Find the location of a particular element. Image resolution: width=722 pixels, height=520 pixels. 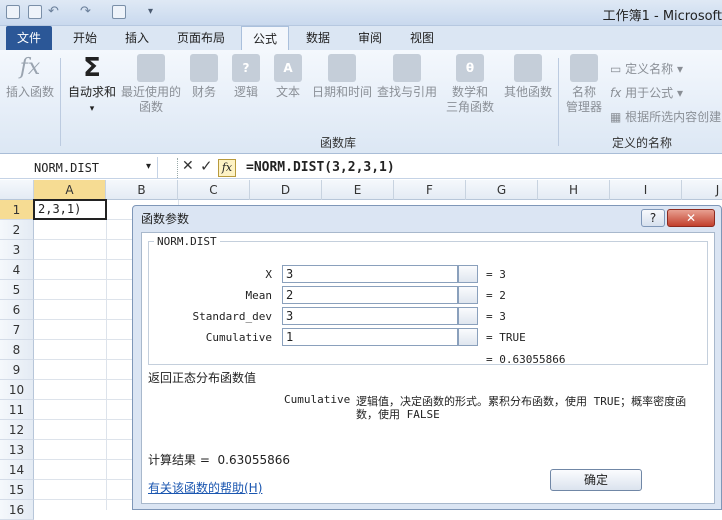

row-header: 4 is located at coordinates (17, 270).